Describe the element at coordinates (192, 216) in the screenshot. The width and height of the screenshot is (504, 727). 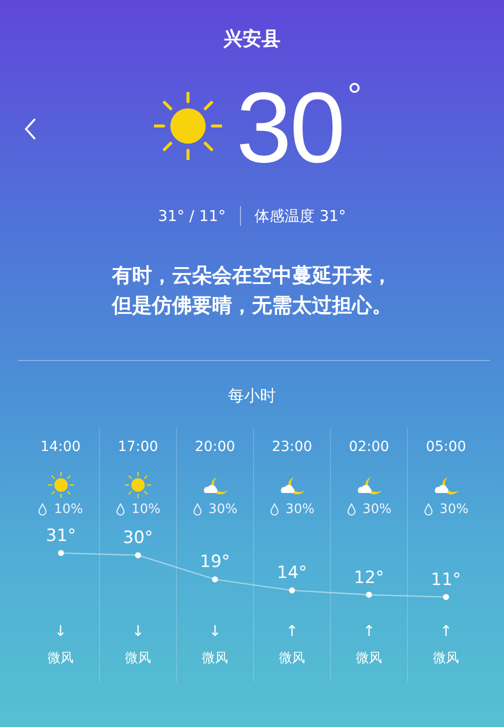
I see `high-low-temperature: 31° / 11°` at that location.